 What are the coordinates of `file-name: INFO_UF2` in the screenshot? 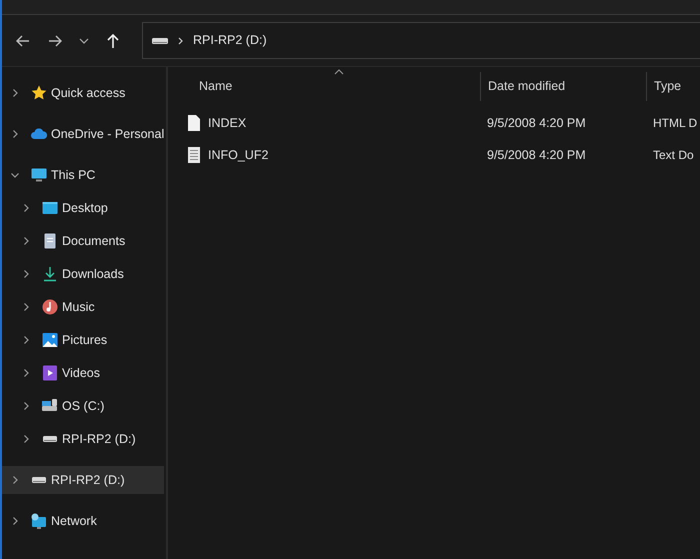 It's located at (238, 155).